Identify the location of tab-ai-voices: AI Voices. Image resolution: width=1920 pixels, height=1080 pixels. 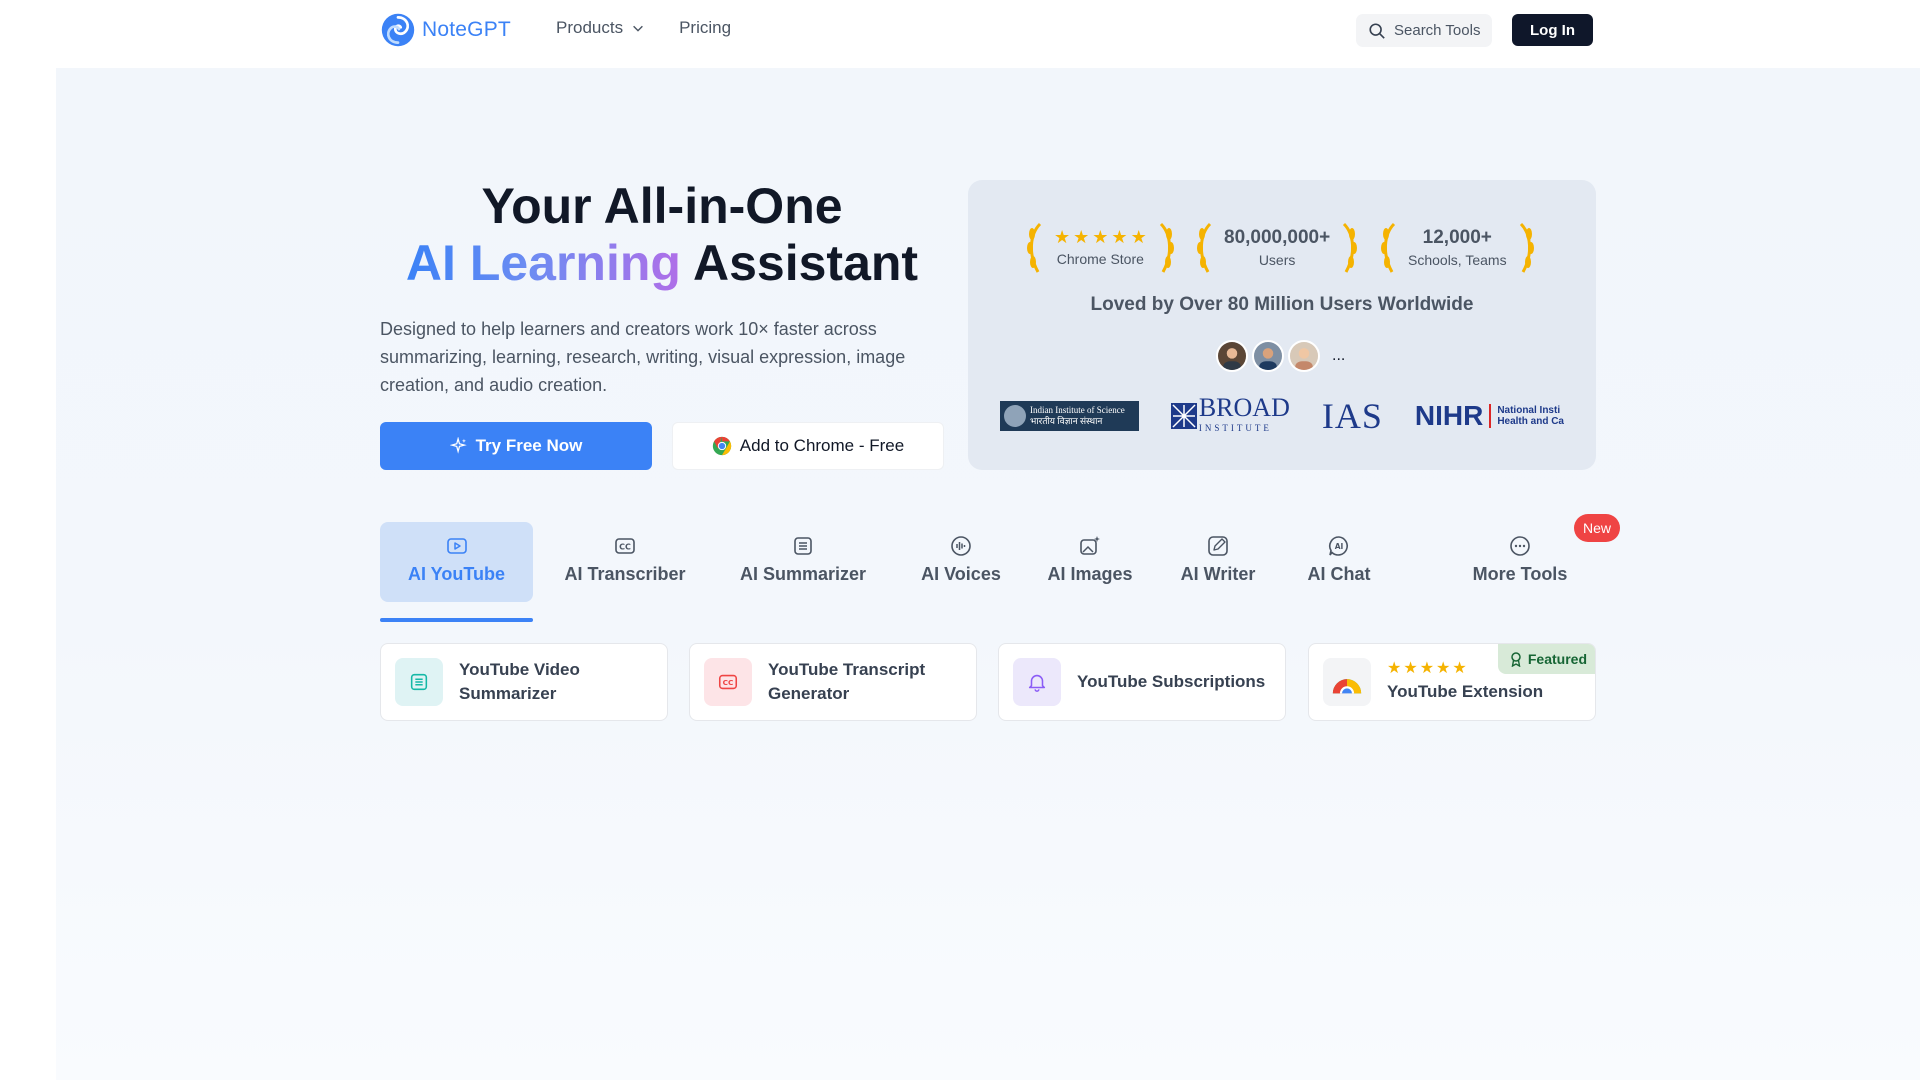
(961, 562).